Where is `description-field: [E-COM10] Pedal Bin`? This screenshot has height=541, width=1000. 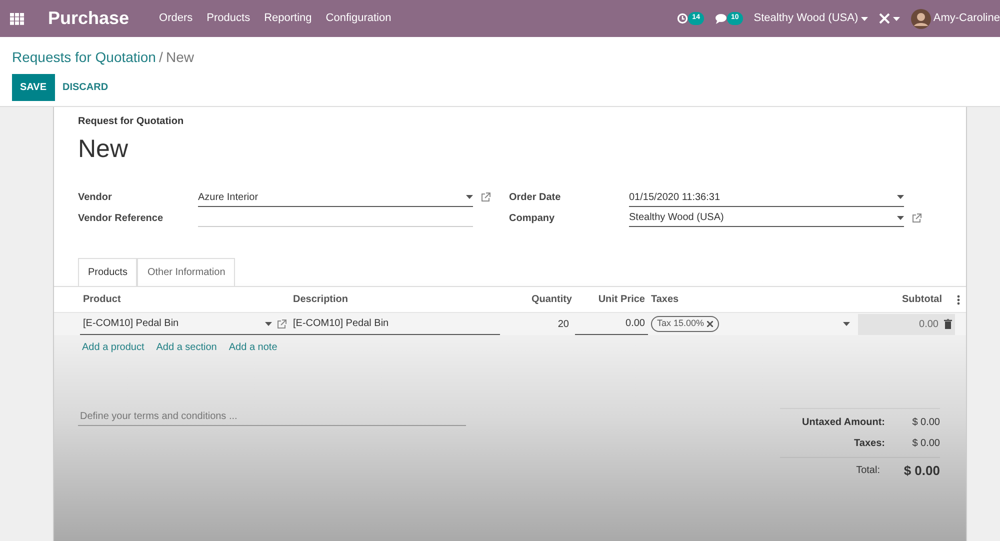
description-field: [E-COM10] Pedal Bin is located at coordinates (395, 324).